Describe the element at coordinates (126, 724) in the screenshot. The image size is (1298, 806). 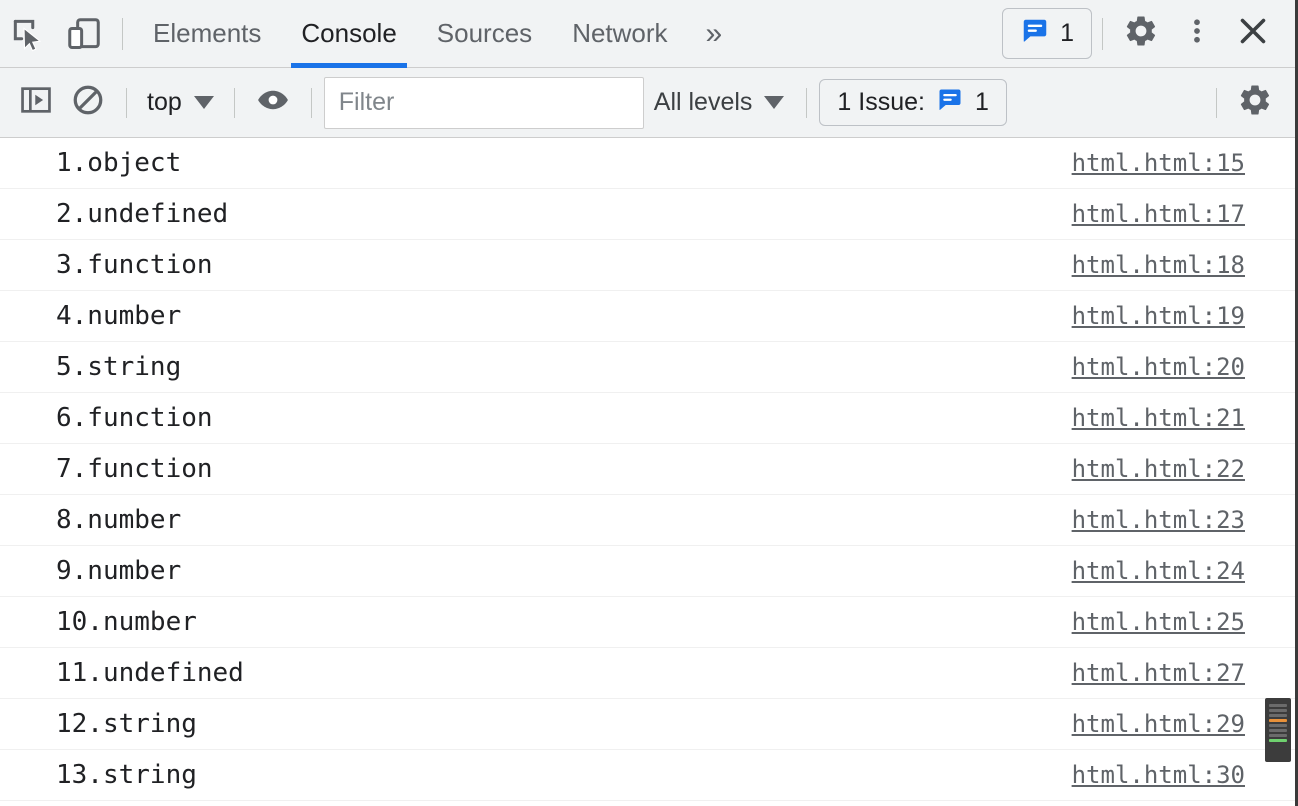
I see `console-message-text: 12.string` at that location.